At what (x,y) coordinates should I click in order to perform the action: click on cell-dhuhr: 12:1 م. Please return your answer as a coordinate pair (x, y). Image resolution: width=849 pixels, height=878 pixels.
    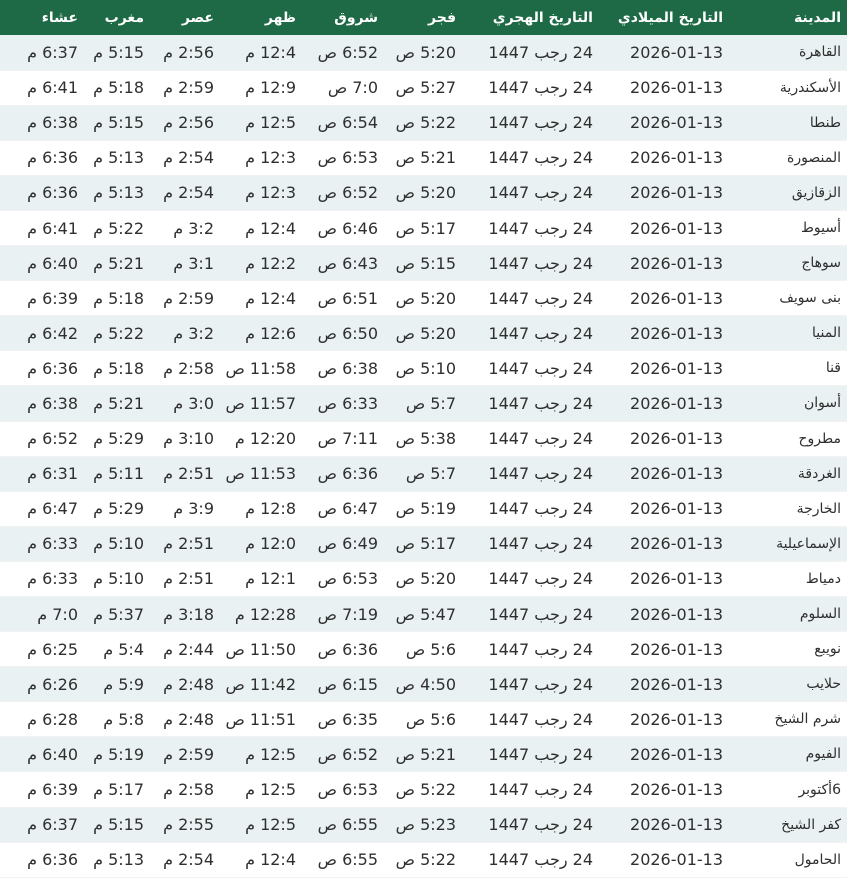
    Looking at the image, I should click on (261, 579).